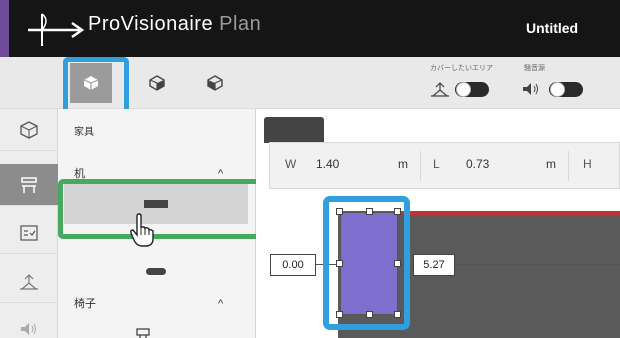  Describe the element at coordinates (587, 164) in the screenshot. I see `height-label: H` at that location.